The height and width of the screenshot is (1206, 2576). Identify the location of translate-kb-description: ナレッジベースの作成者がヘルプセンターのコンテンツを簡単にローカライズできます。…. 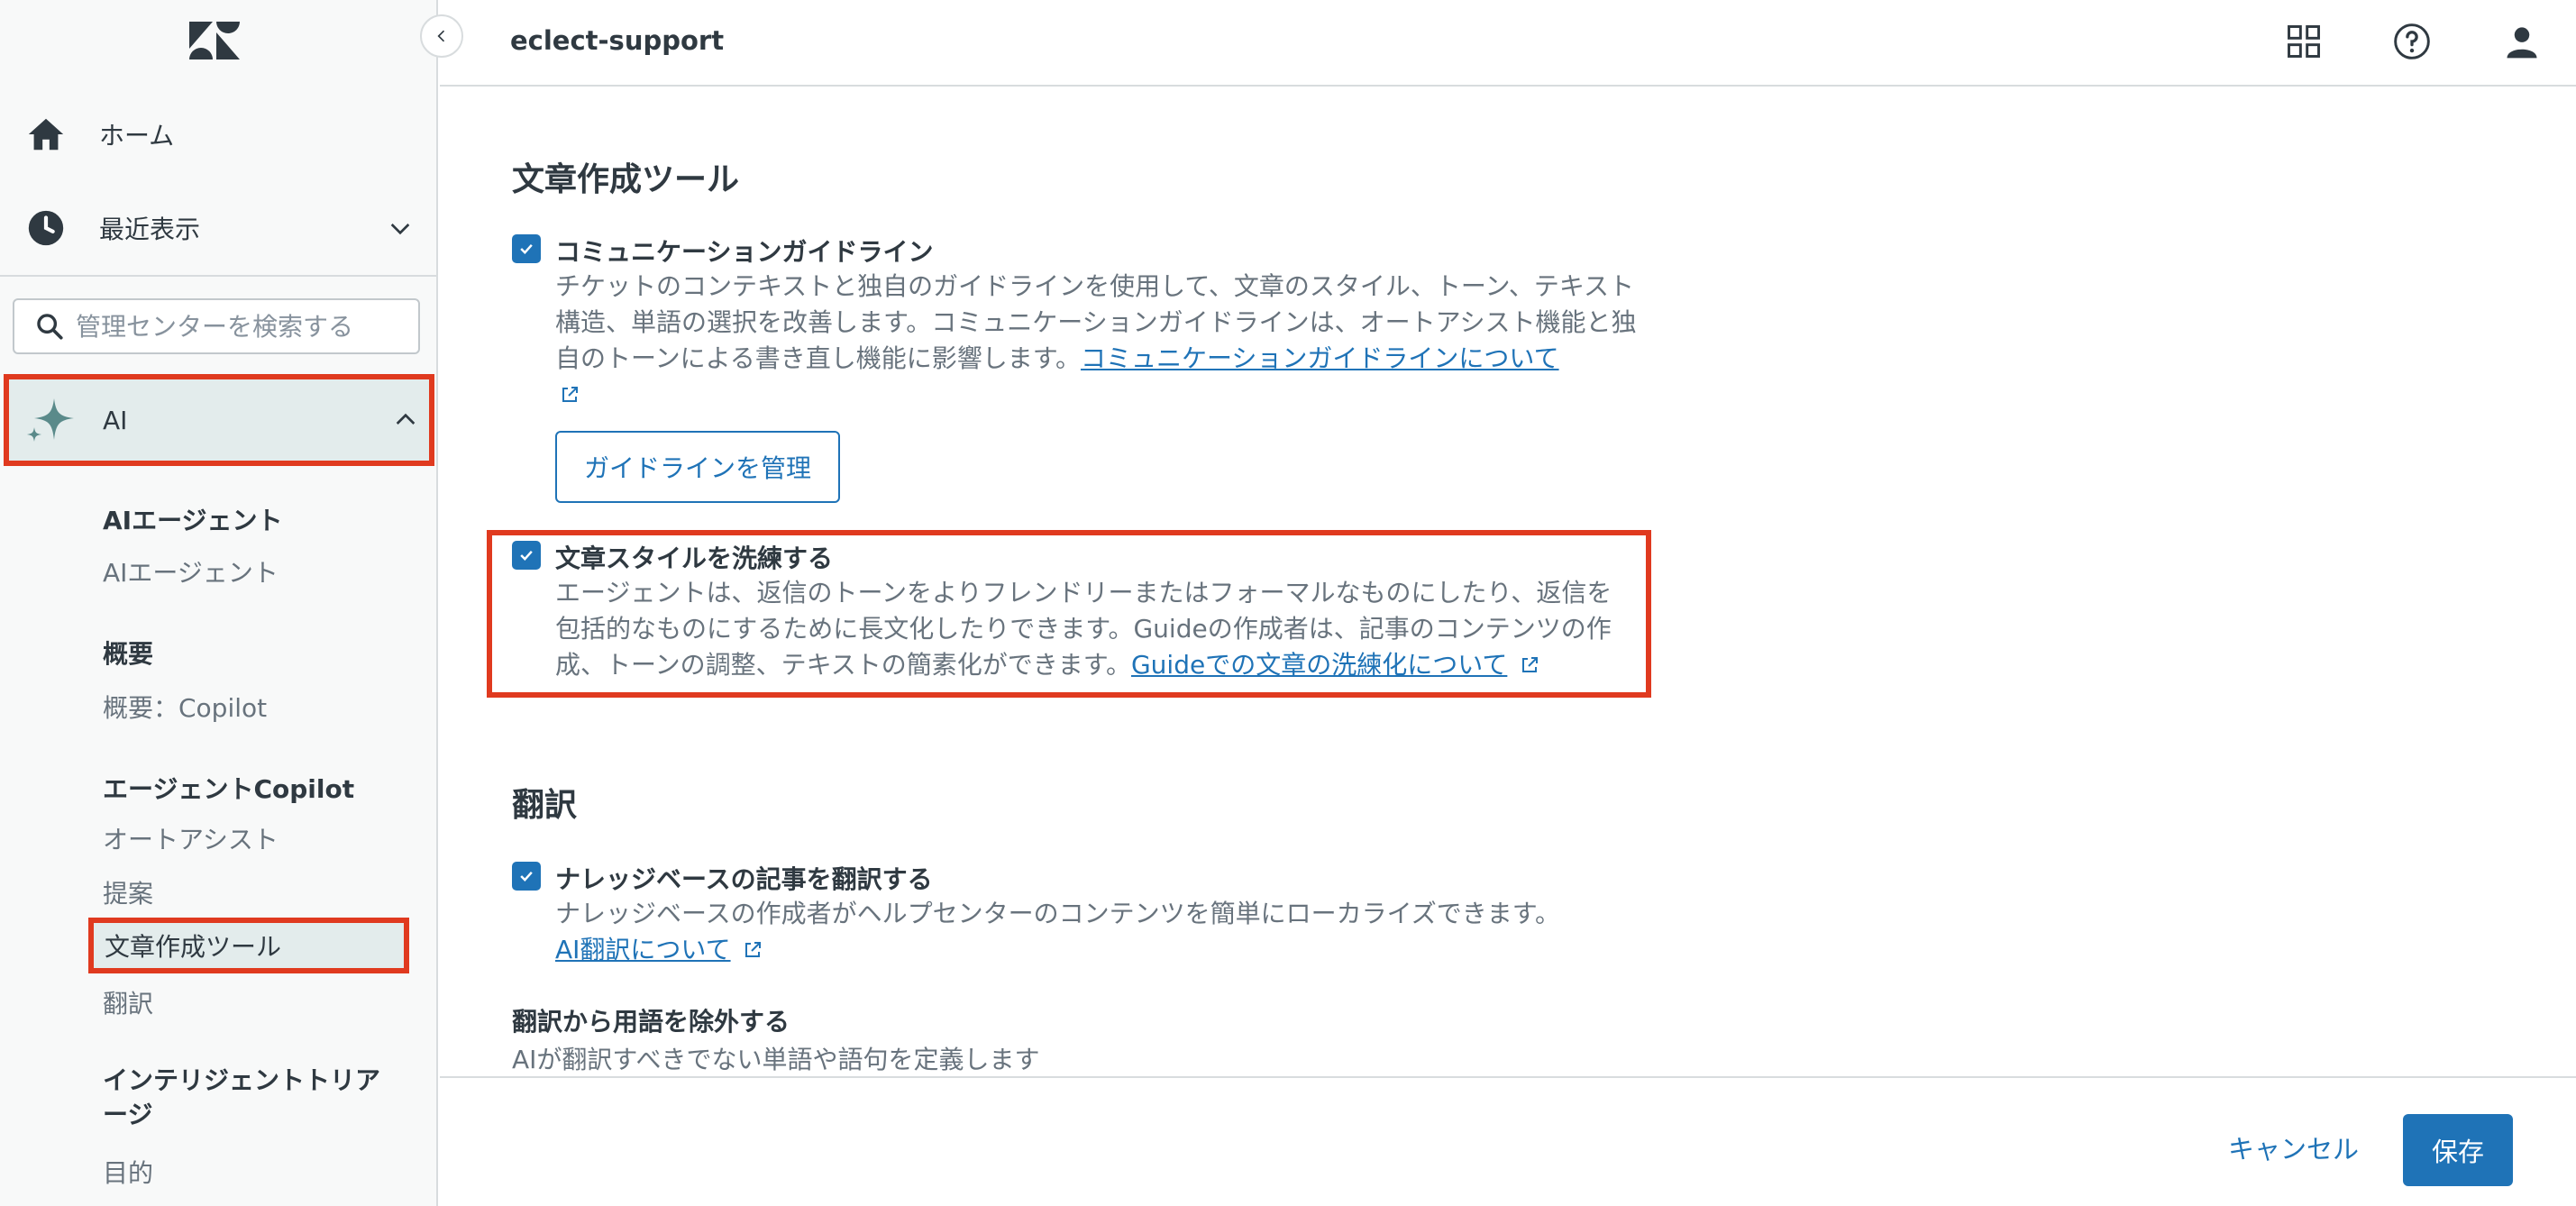
(1057, 932).